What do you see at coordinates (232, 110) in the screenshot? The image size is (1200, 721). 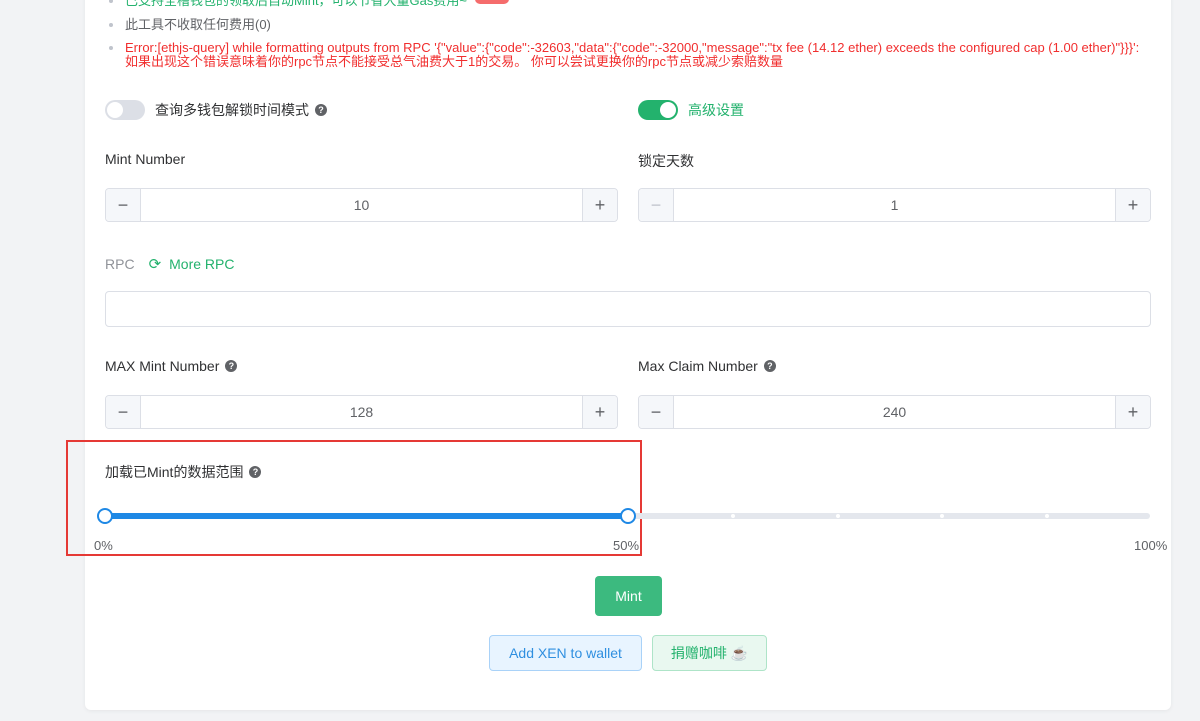 I see `multi-wallet-label: 查询多钱包解锁时间模式` at bounding box center [232, 110].